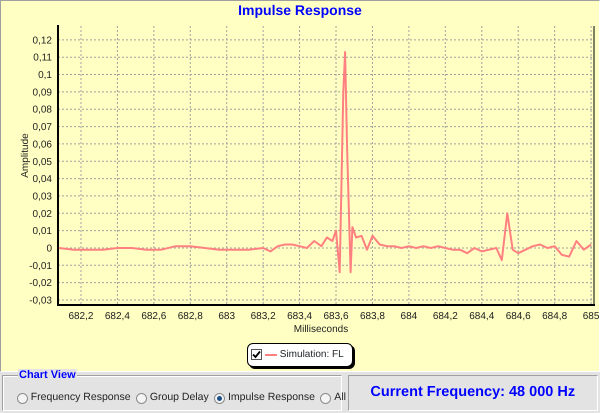 This screenshot has height=413, width=600. What do you see at coordinates (336, 316) in the screenshot?
I see `x-tick-label: 683,6` at bounding box center [336, 316].